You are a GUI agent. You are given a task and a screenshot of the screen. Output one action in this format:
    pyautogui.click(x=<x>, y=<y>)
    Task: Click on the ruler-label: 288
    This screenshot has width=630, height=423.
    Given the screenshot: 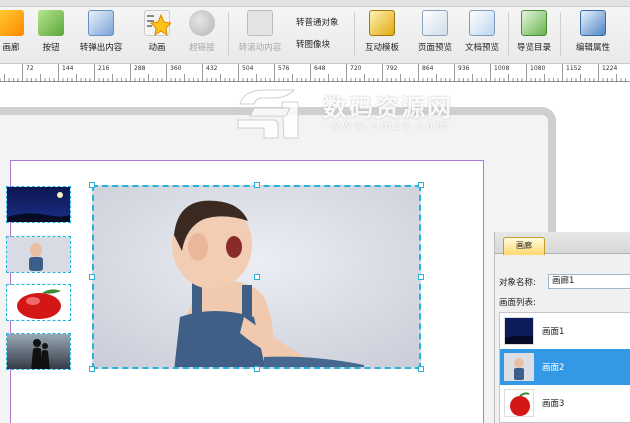 What is the action you would take?
    pyautogui.click(x=140, y=68)
    